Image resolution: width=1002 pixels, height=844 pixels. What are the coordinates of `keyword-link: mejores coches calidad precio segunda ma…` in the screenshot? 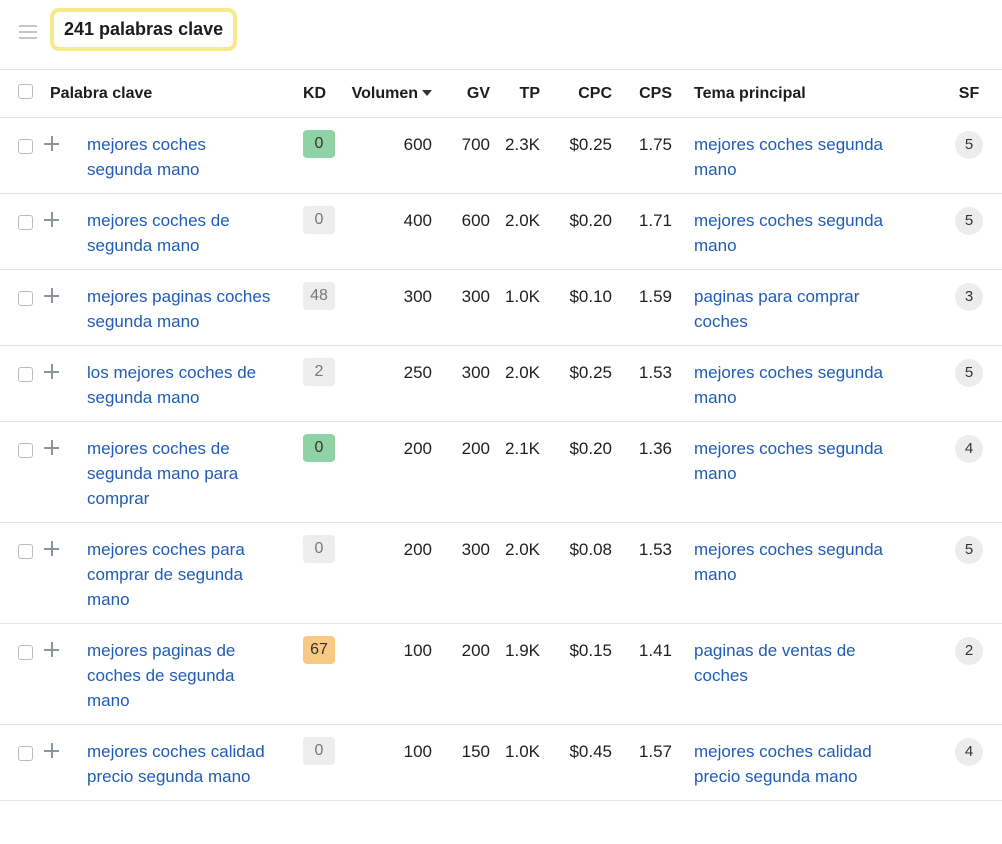 It's located at (176, 764).